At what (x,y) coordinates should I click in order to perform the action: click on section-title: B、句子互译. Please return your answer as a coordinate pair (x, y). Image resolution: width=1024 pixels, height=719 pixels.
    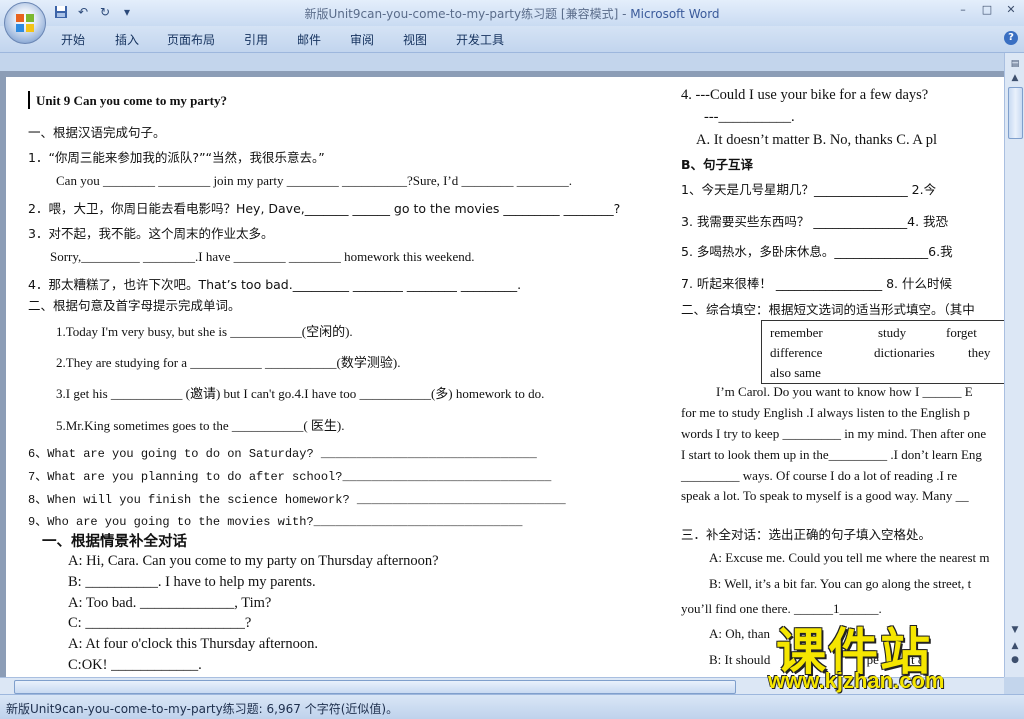
    Looking at the image, I should click on (717, 164).